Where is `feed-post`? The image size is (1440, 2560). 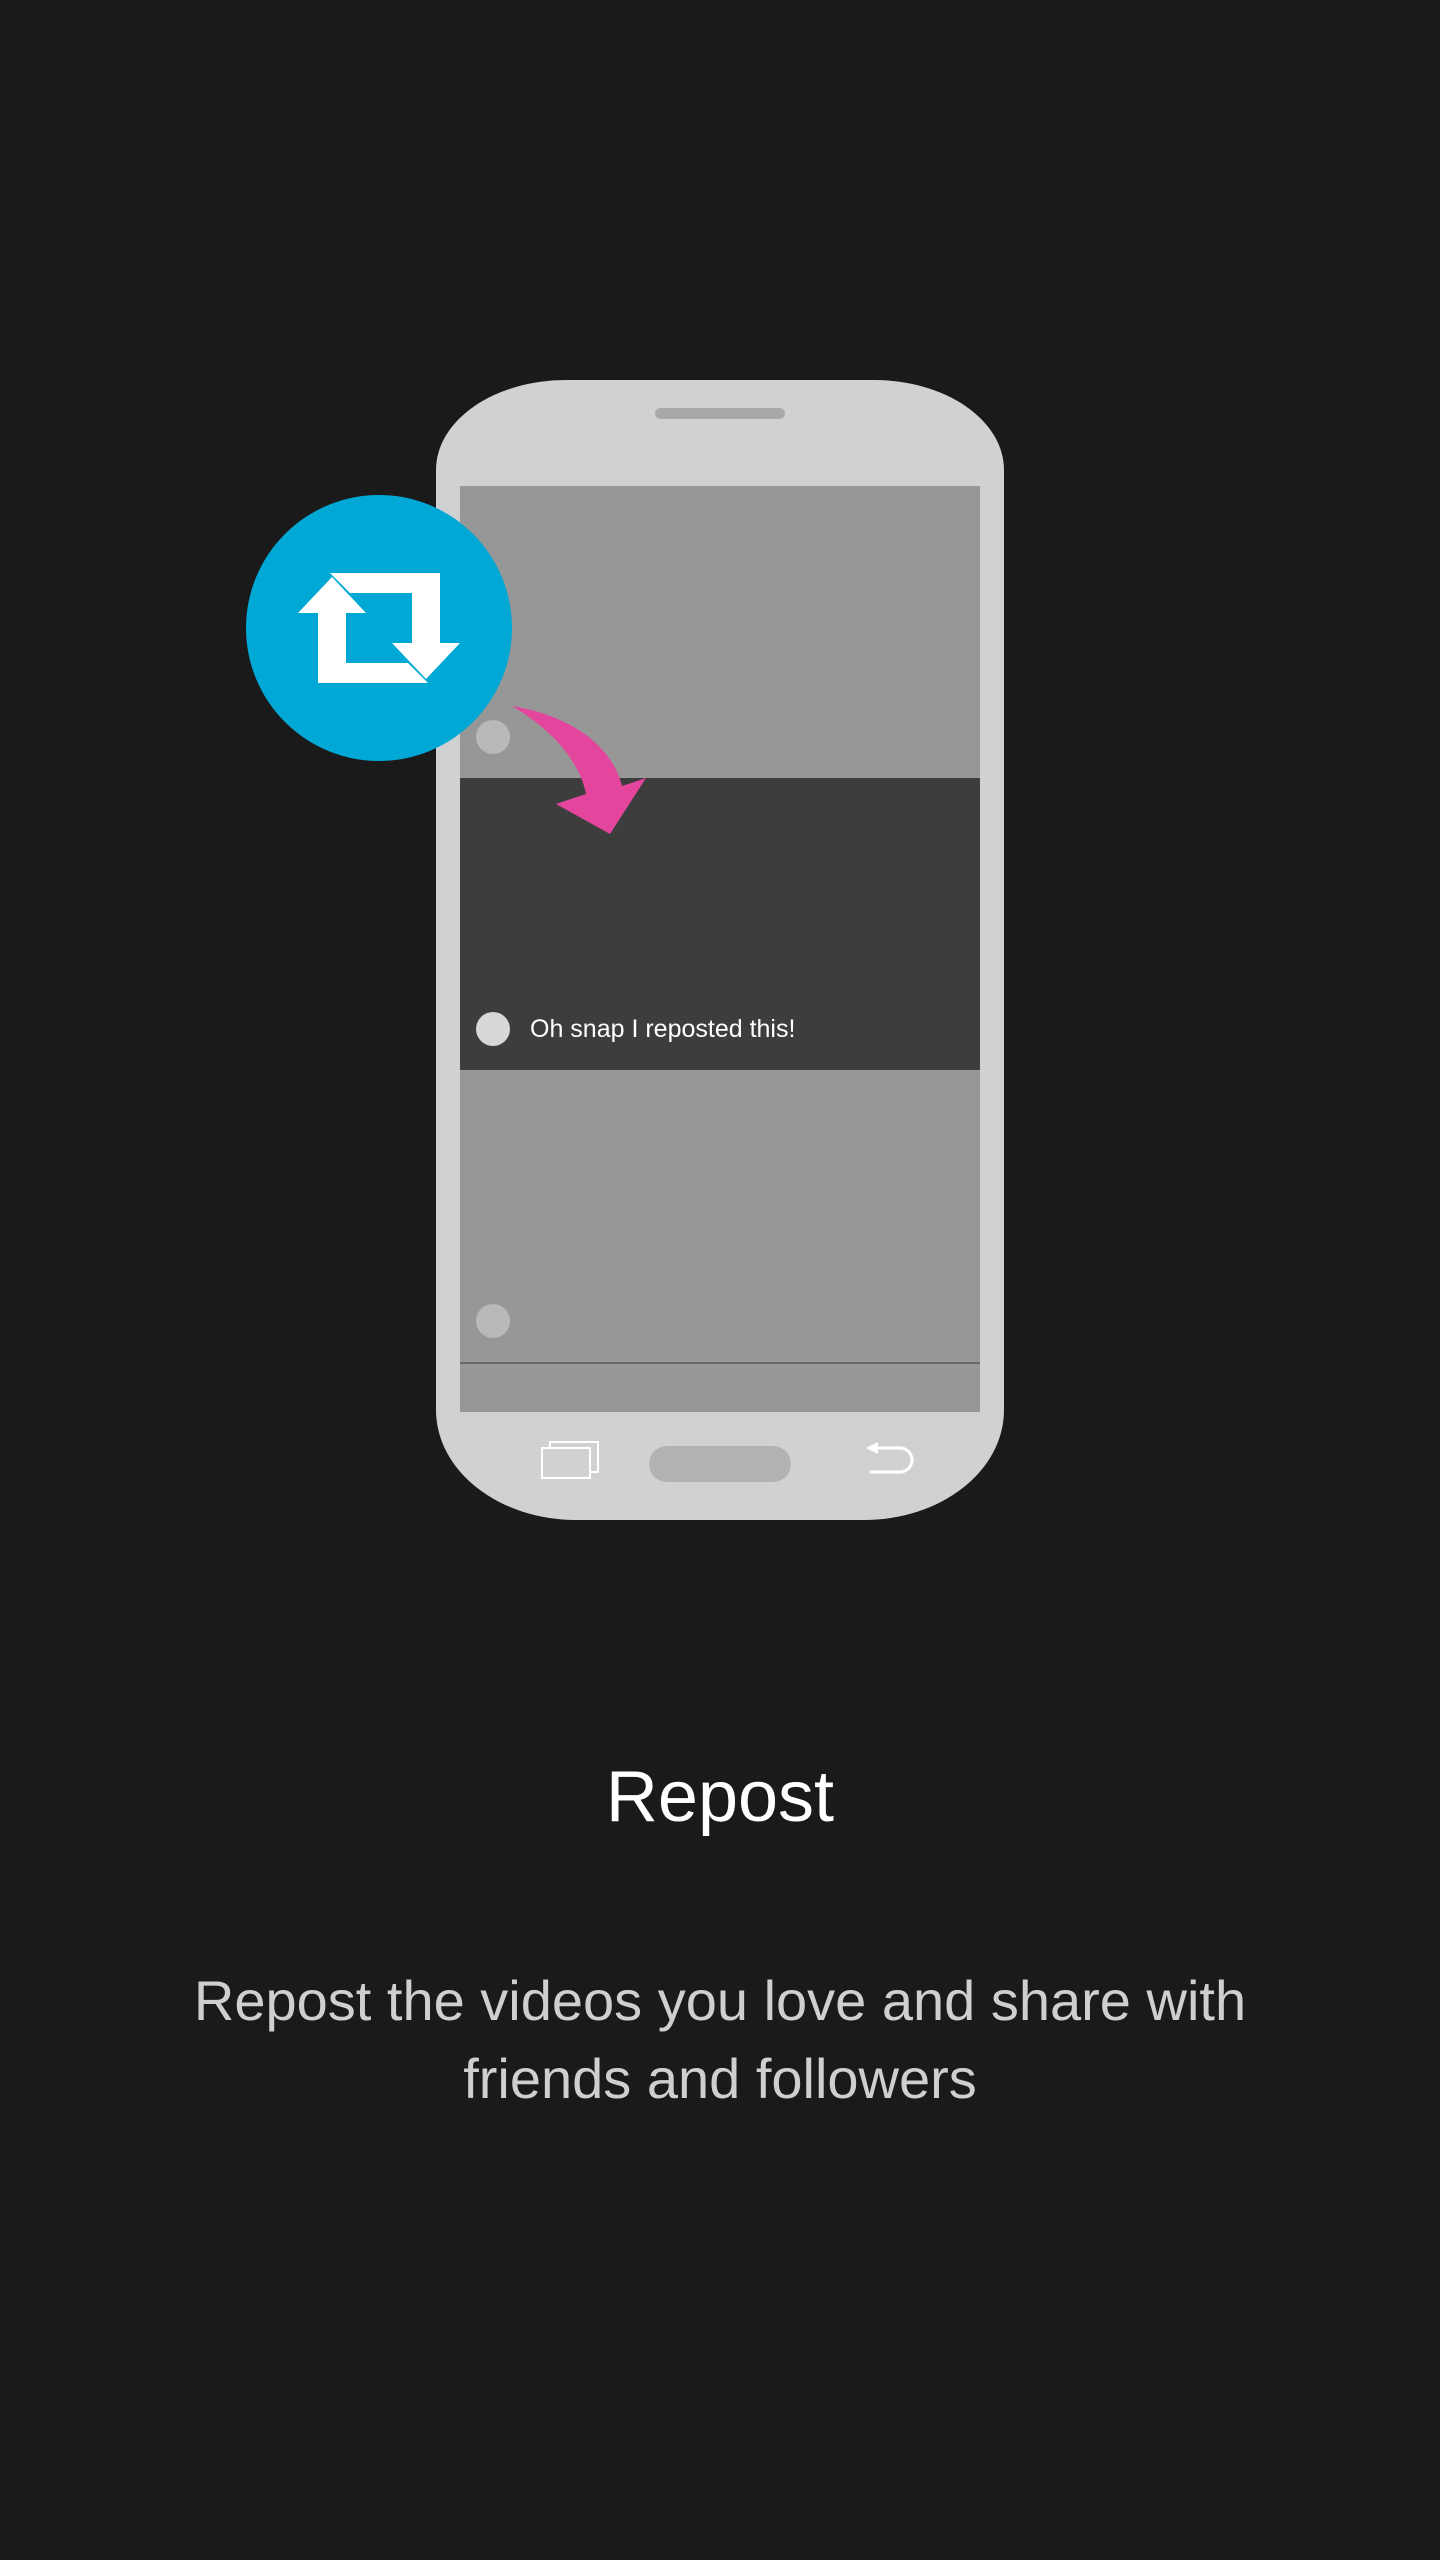 feed-post is located at coordinates (720, 1216).